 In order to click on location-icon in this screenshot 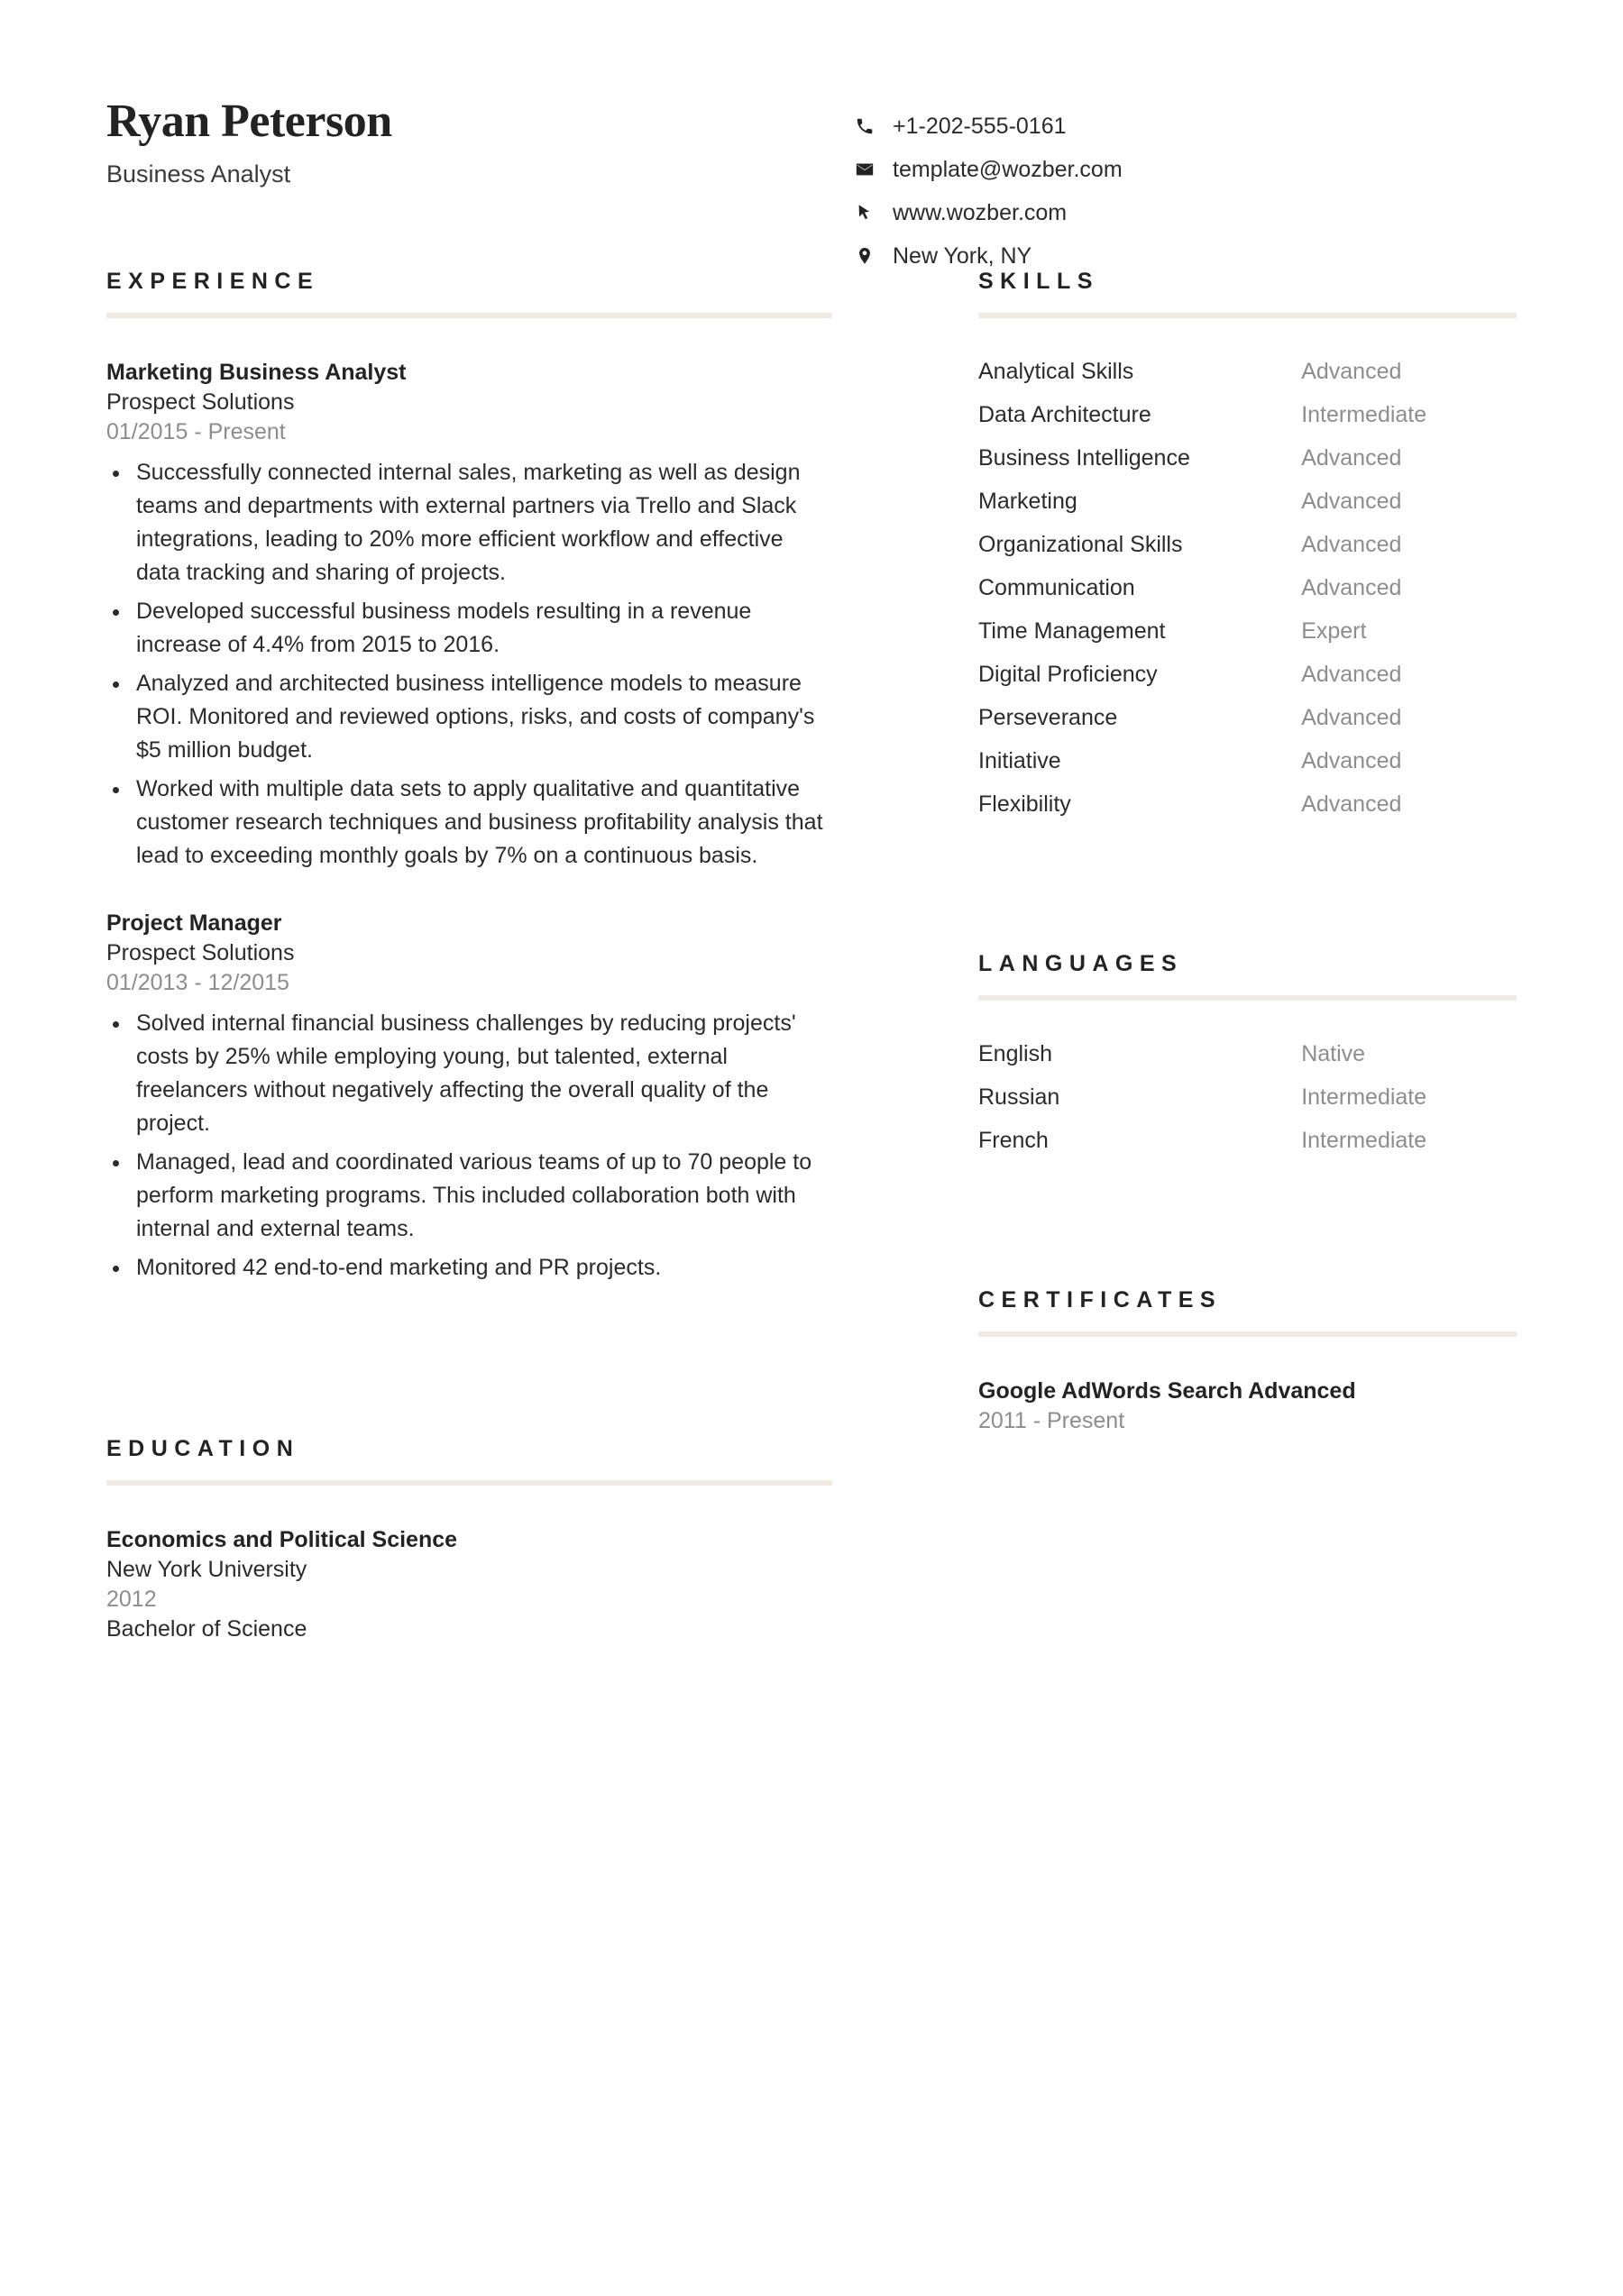, I will do `click(874, 256)`.